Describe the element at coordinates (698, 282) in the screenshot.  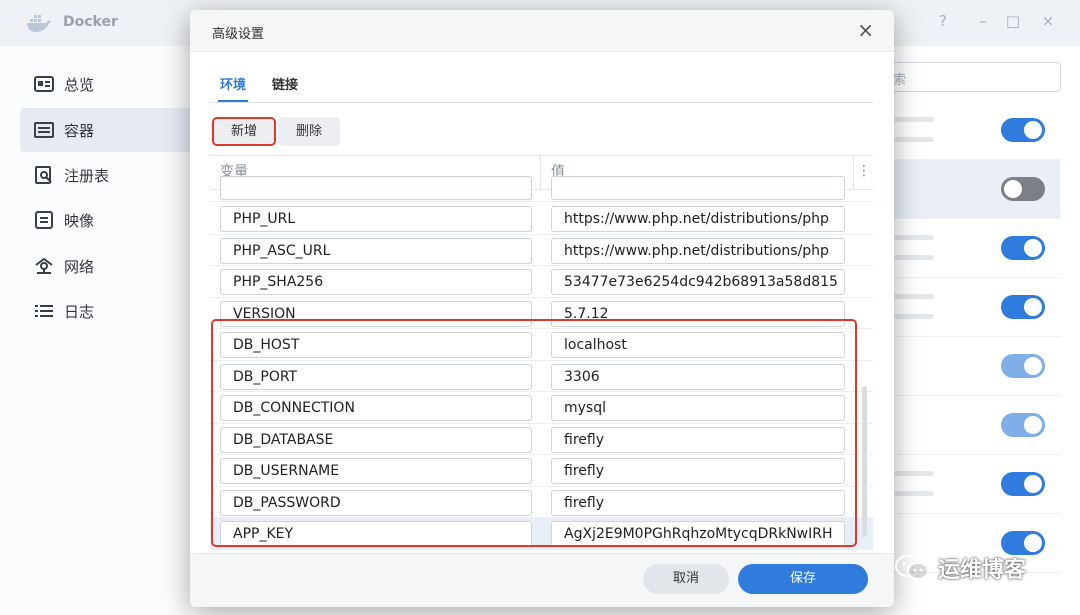
I see `value-input: 53477e73e6254dc942b68913a58d815` at that location.